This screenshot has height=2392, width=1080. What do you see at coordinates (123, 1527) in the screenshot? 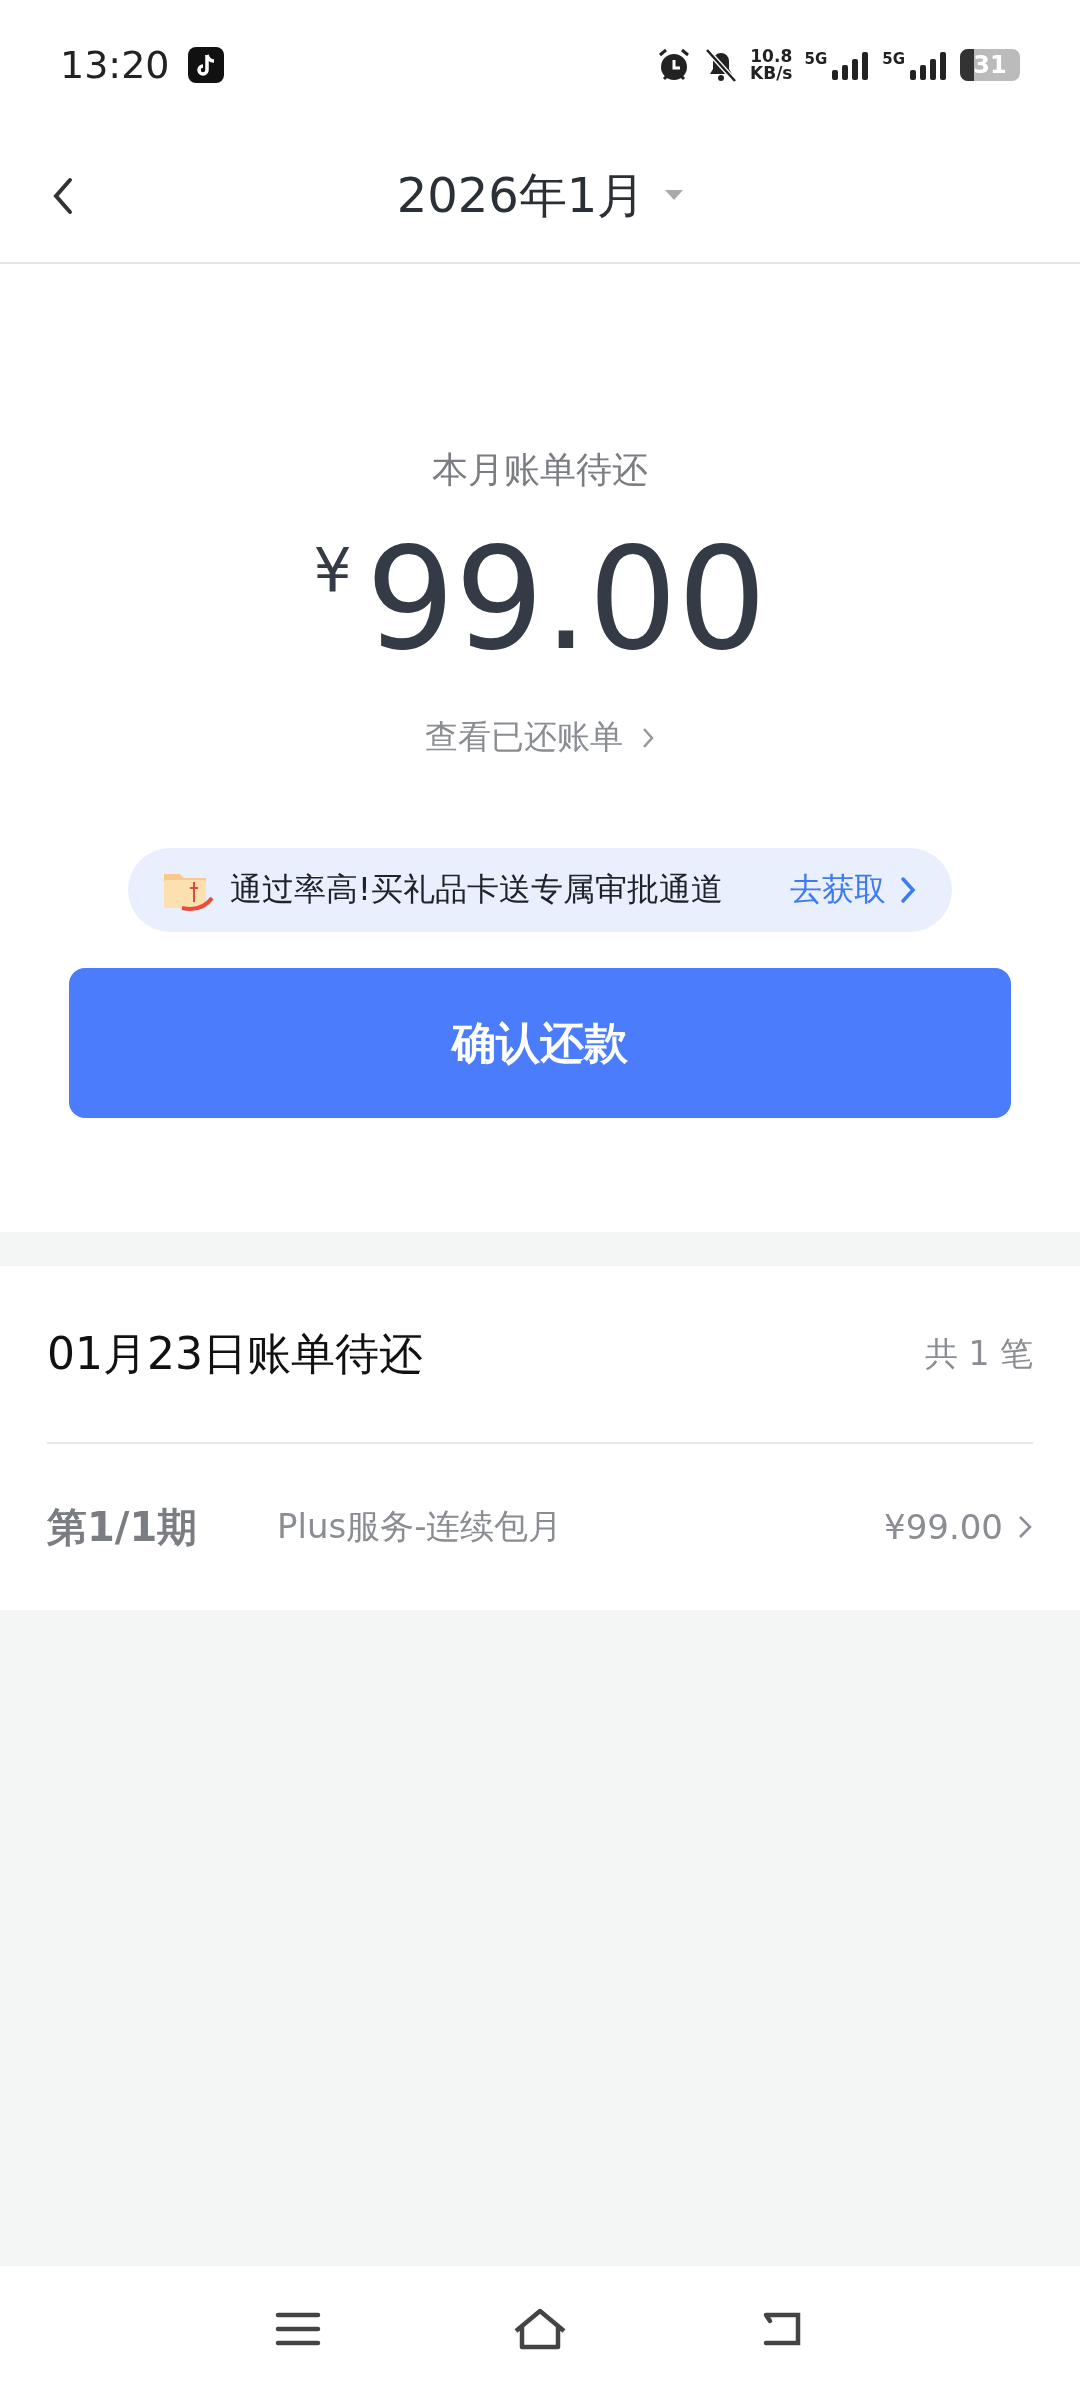
I see `installment-period: 第1/1期` at bounding box center [123, 1527].